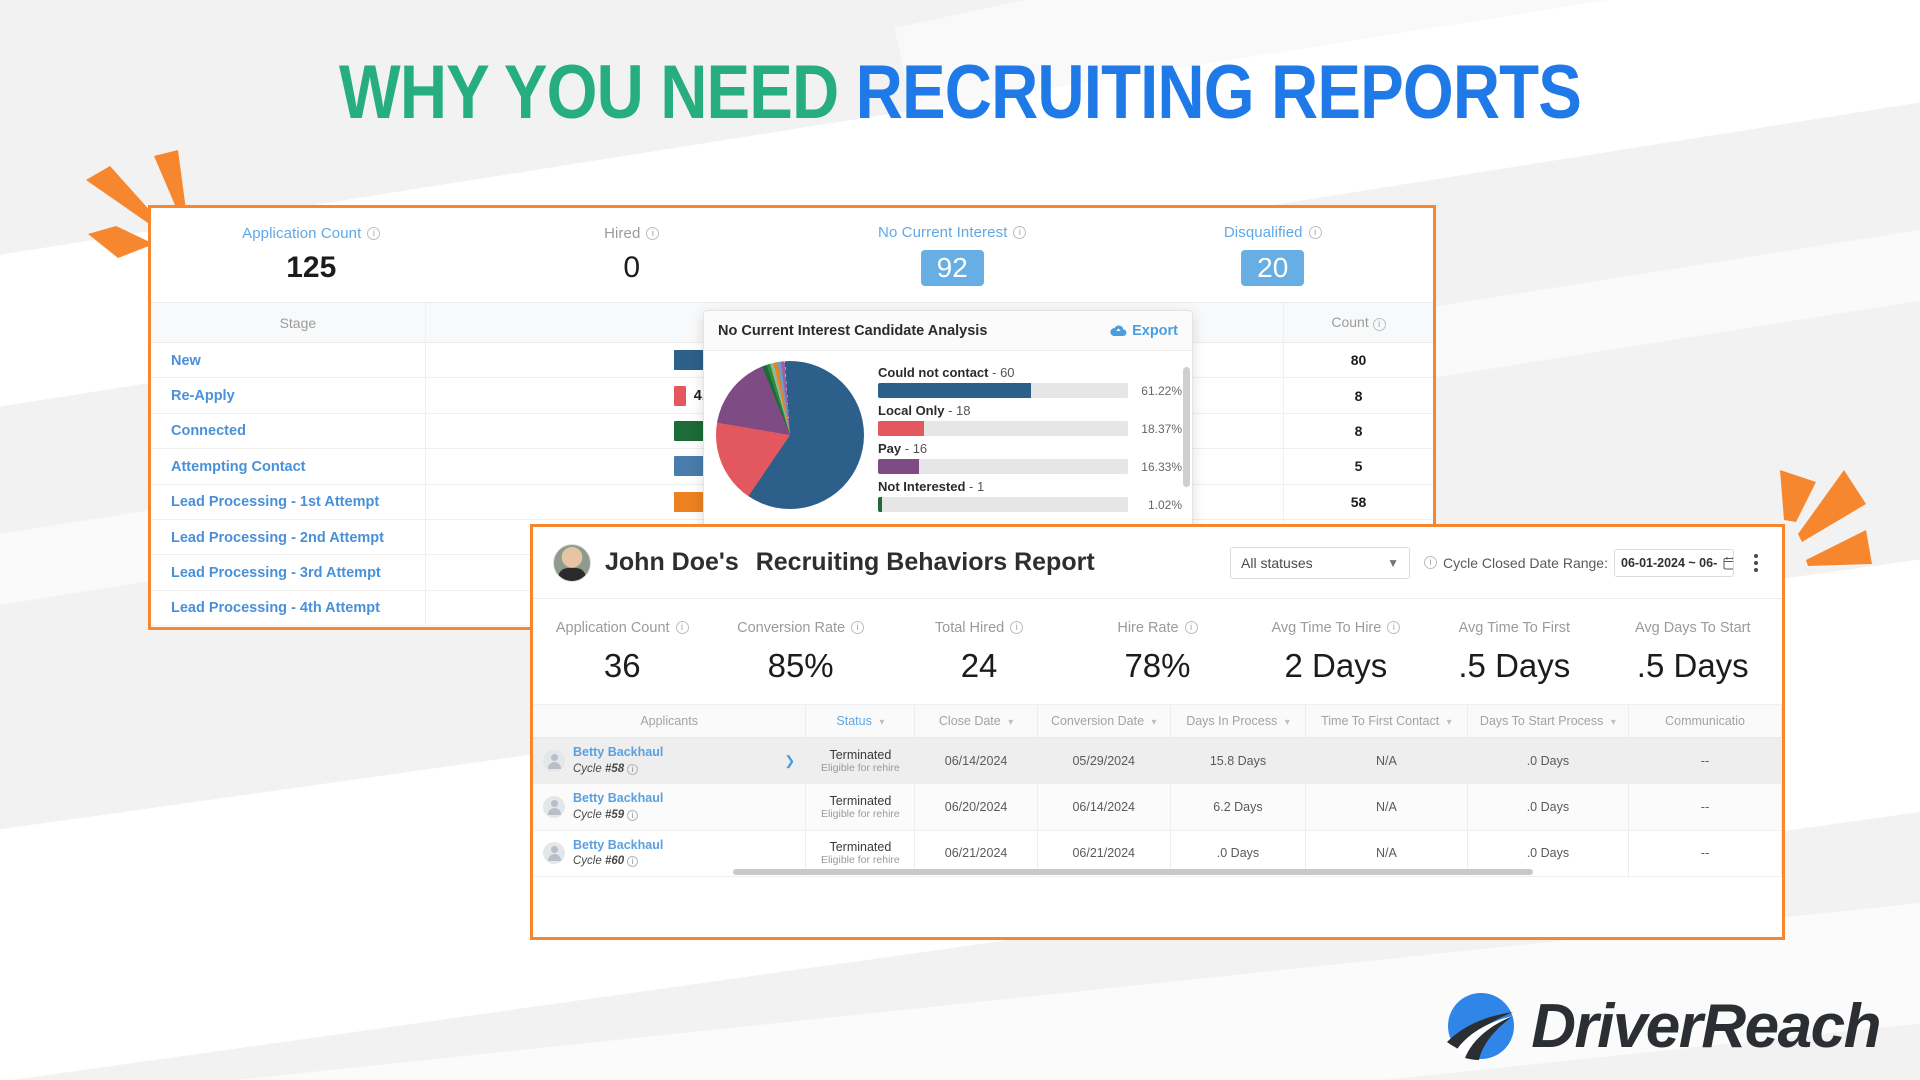  I want to click on date-range-input: 06-01-2024 ~ 06-, so click(1674, 562).